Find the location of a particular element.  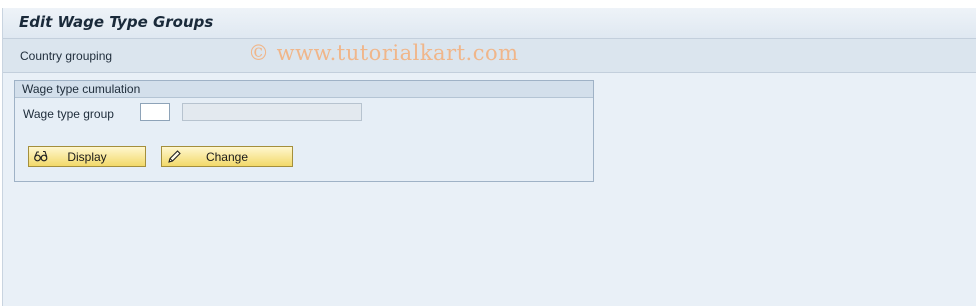

change-button: Change is located at coordinates (227, 156).